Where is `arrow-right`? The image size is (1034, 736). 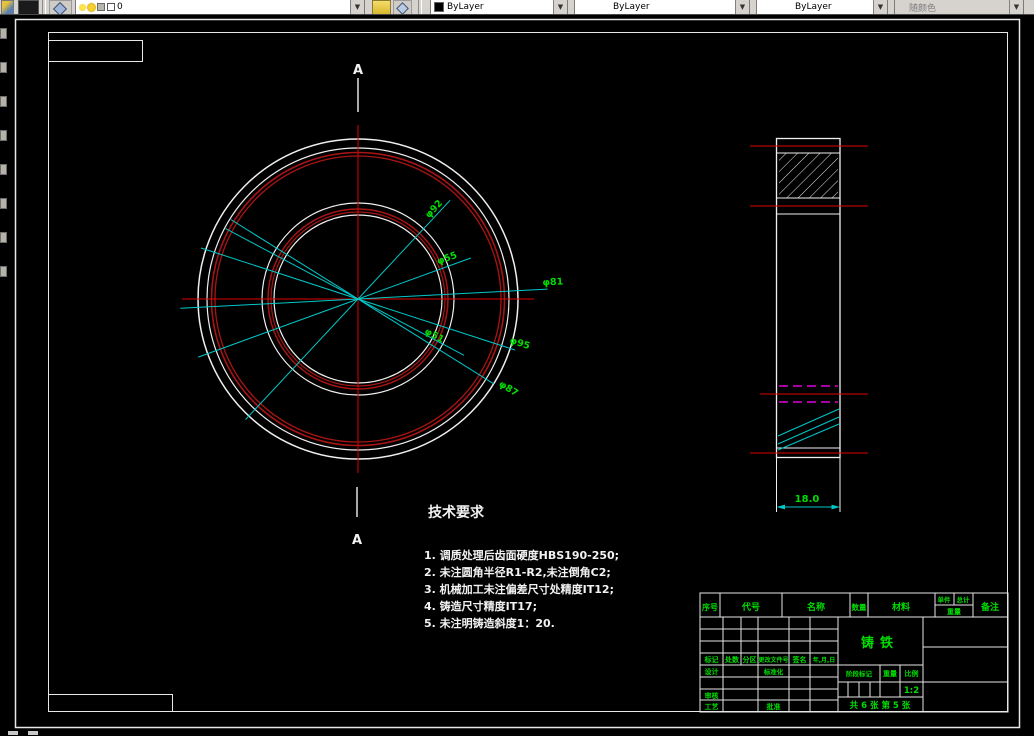
arrow-right is located at coordinates (835, 507).